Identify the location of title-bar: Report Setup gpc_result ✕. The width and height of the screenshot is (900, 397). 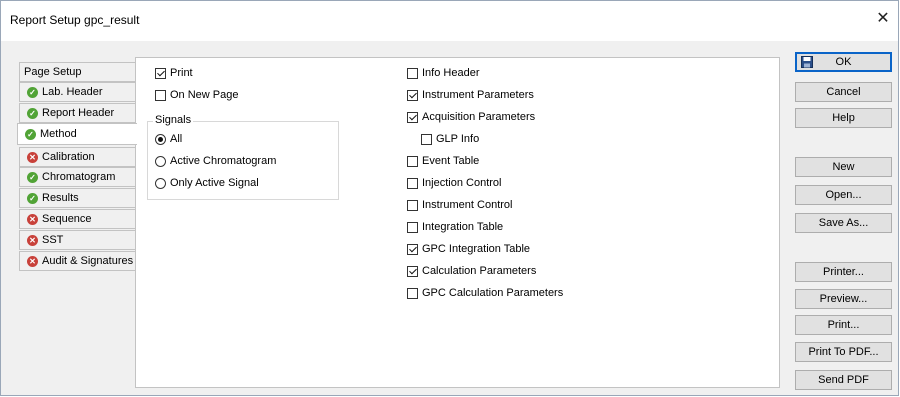
(449, 21).